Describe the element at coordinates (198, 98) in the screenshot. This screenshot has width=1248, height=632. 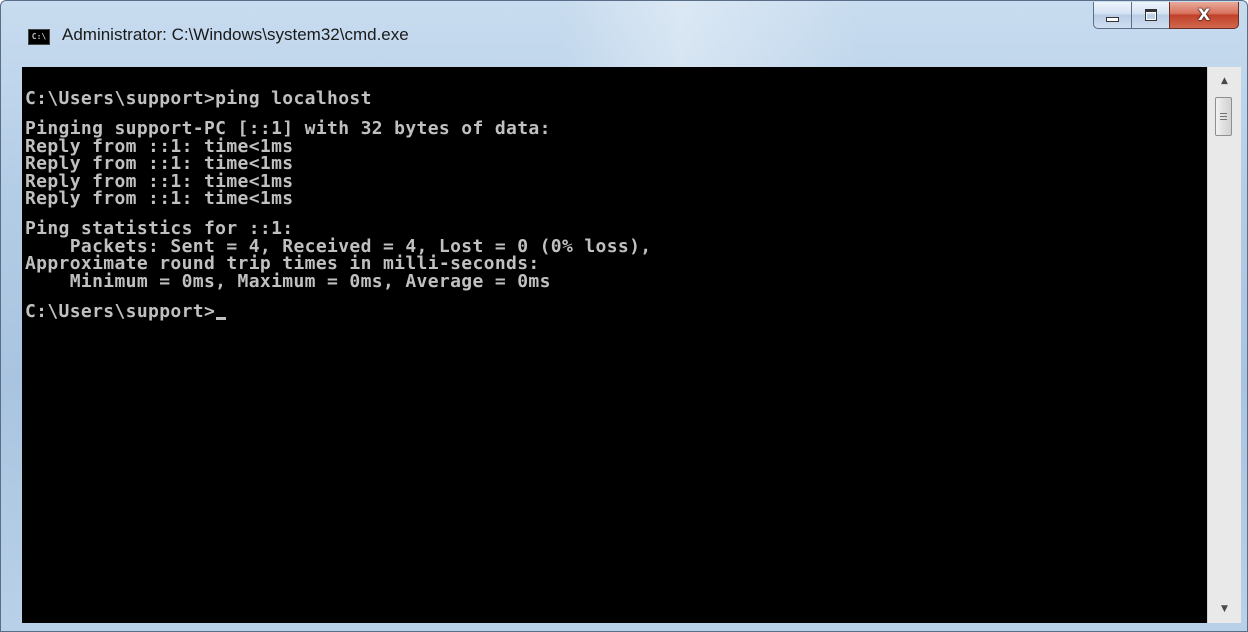
I see `console-line: C:\Users\support>ping localhost` at that location.